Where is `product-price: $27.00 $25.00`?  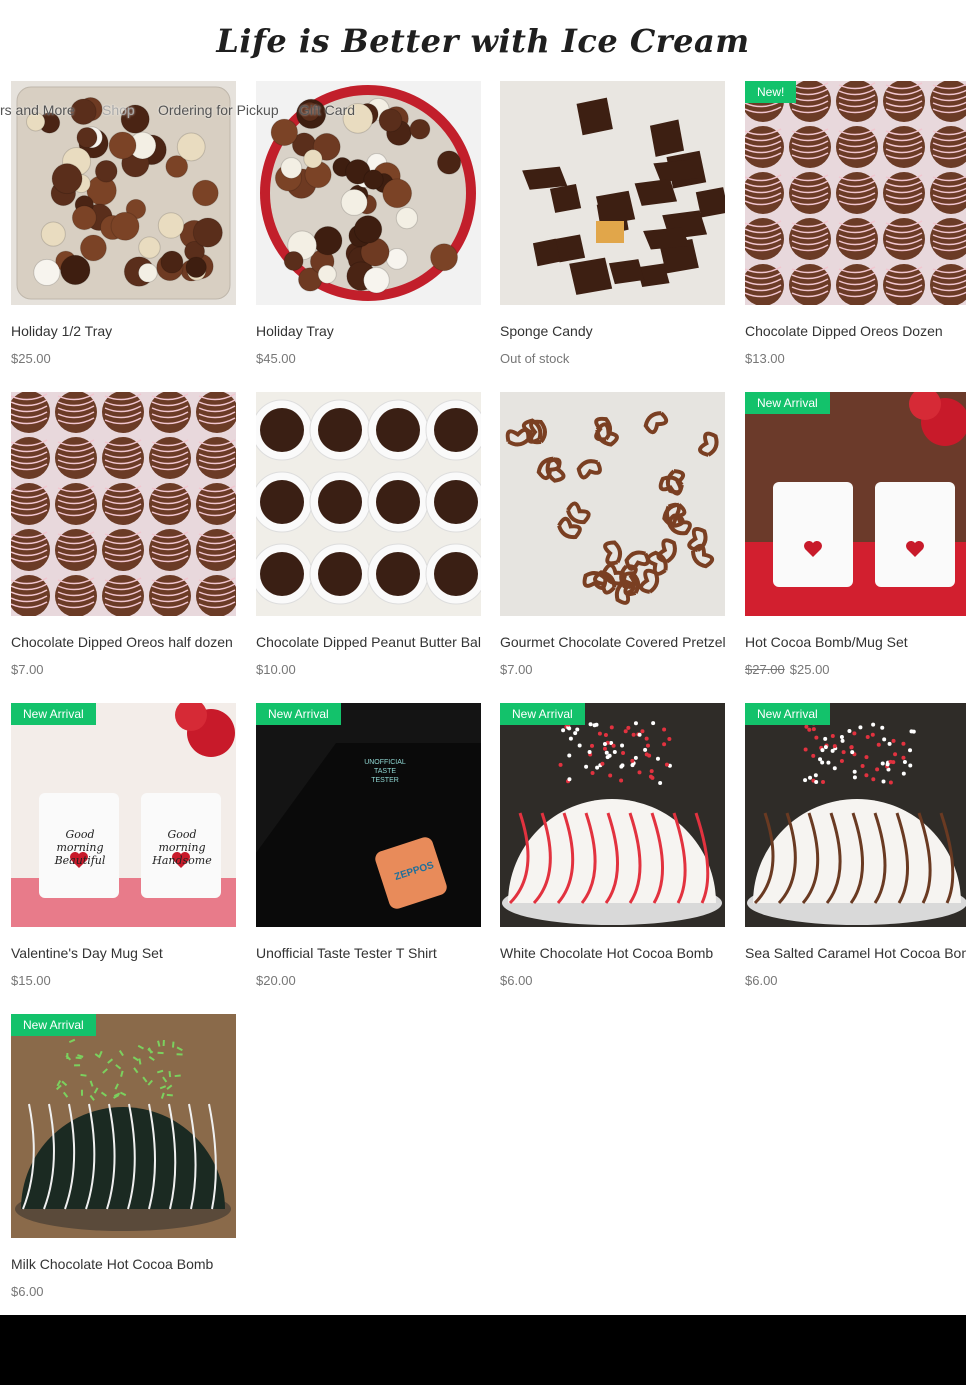
product-price: $27.00 $25.00 is located at coordinates (787, 669).